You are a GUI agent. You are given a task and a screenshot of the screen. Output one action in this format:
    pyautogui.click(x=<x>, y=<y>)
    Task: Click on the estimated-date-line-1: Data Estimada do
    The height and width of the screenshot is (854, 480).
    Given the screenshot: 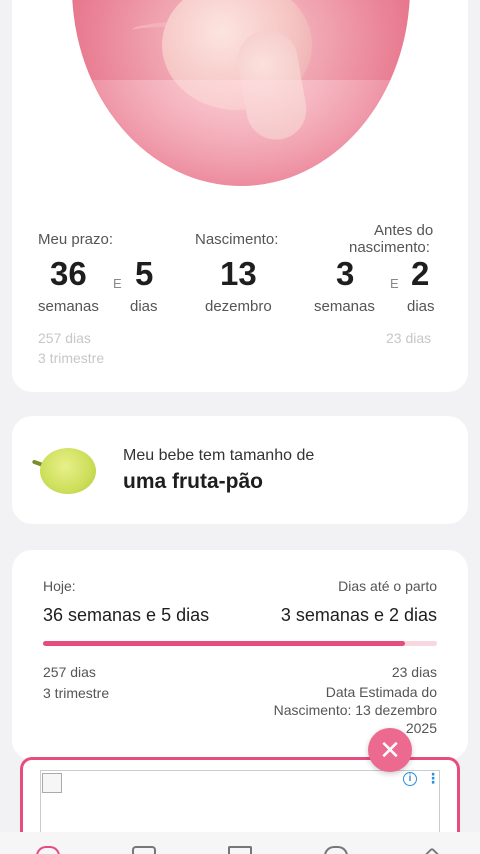 What is the action you would take?
    pyautogui.click(x=381, y=692)
    